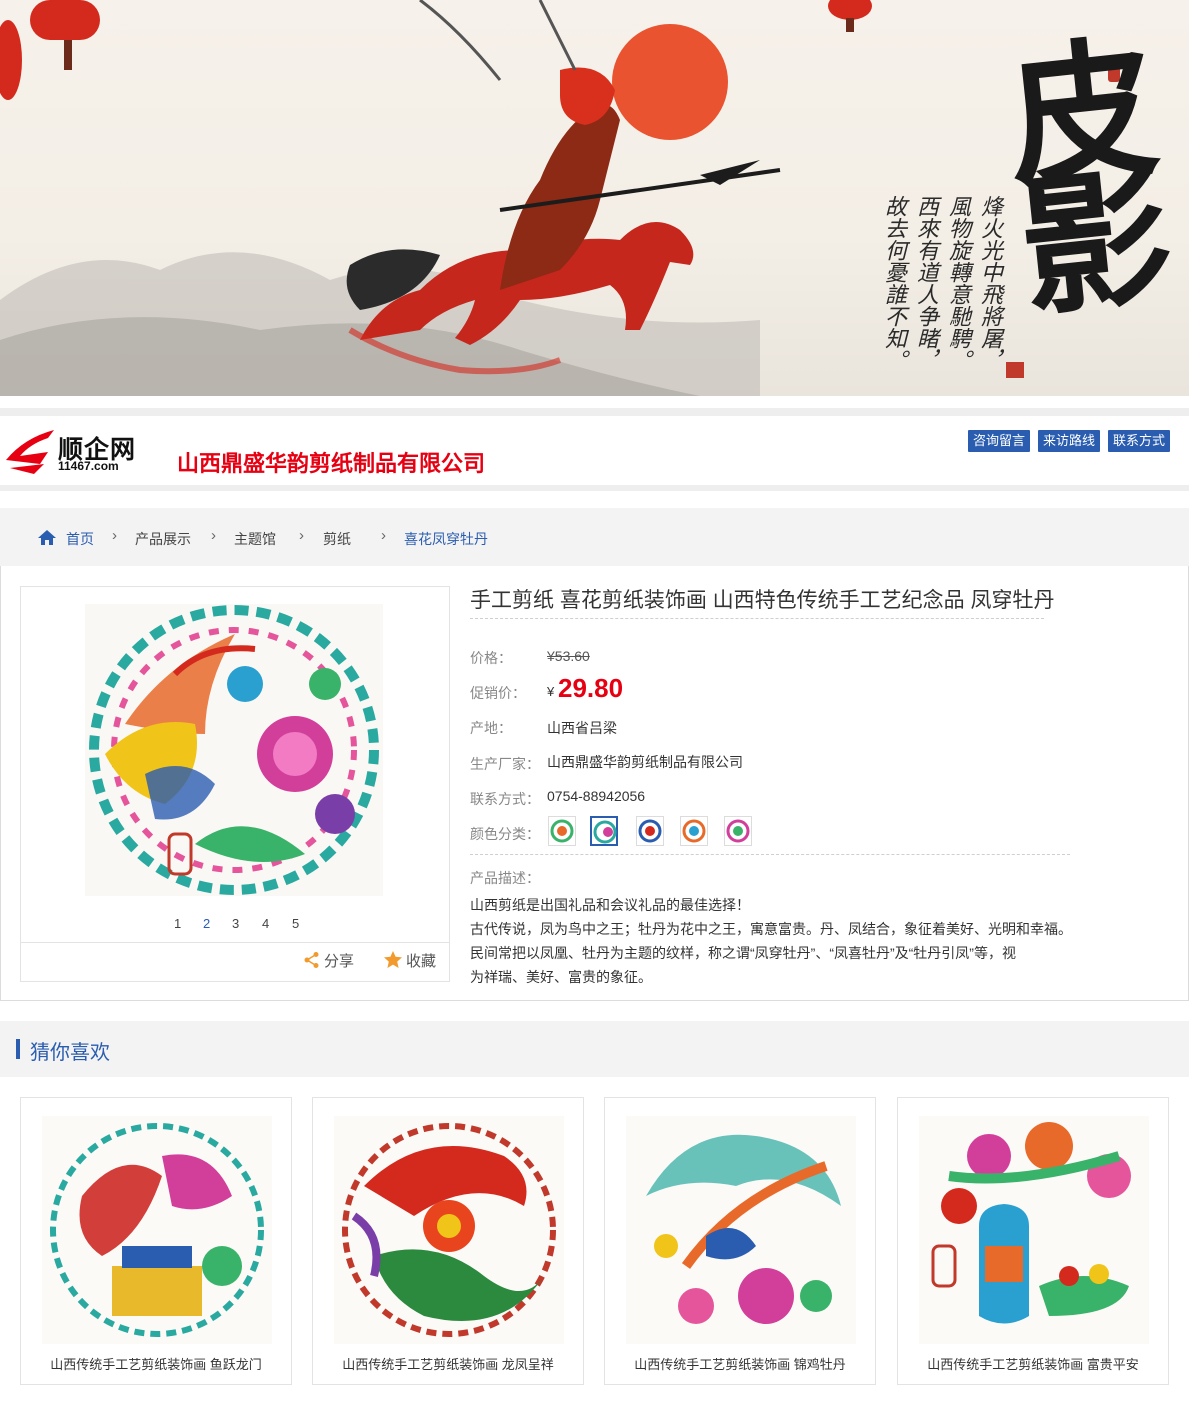  I want to click on origin-value: 山西省吕梁, so click(582, 728).